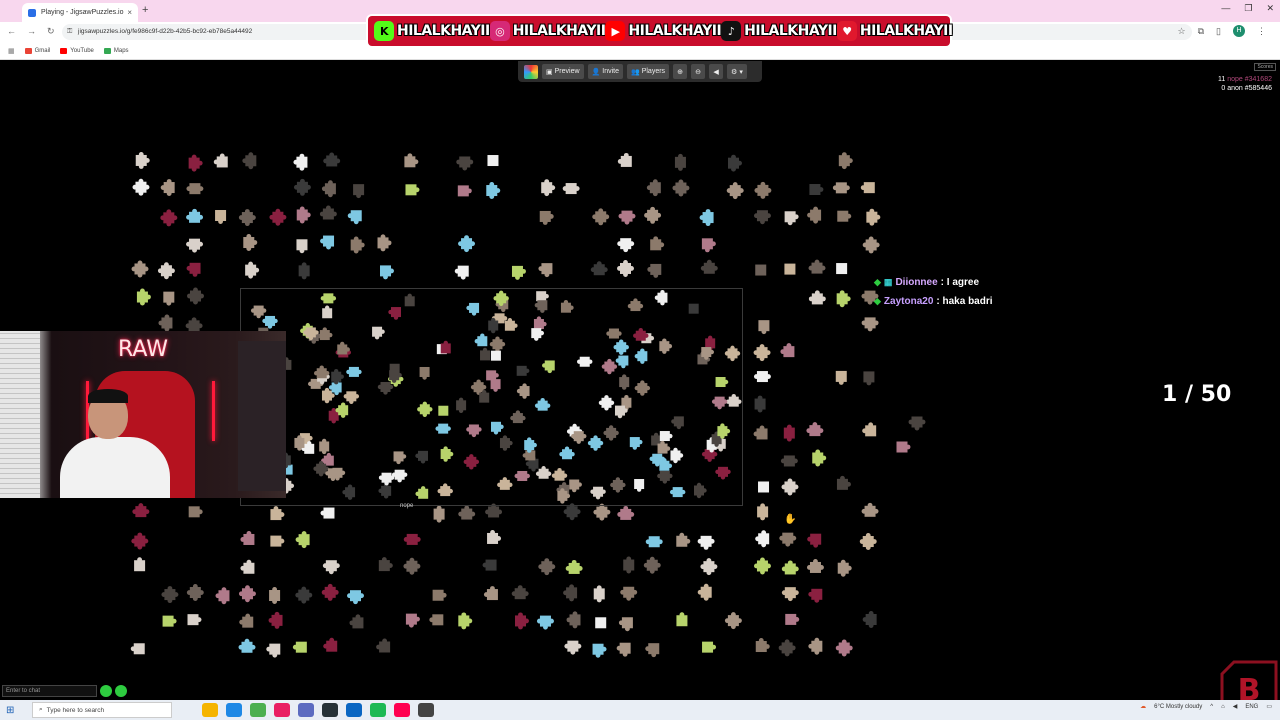 Image resolution: width=1280 pixels, height=720 pixels. Describe the element at coordinates (491, 397) in the screenshot. I see `puzzle-board-frame` at that location.